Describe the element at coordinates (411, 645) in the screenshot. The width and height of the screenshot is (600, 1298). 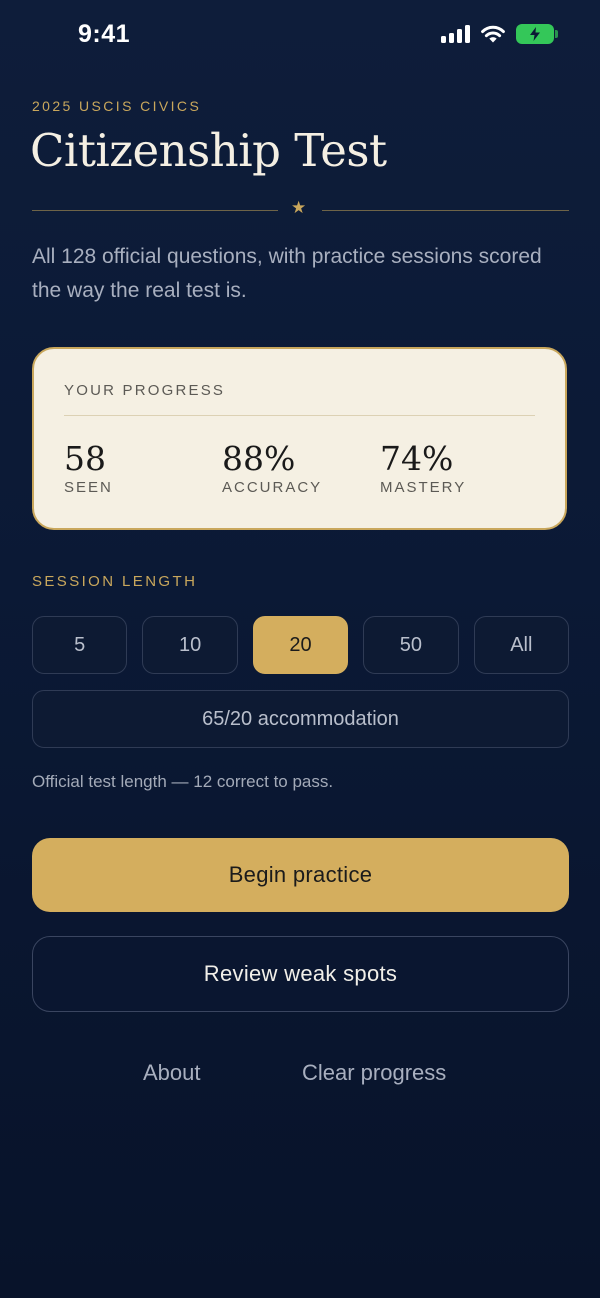
I see `session-option-50: 50` at that location.